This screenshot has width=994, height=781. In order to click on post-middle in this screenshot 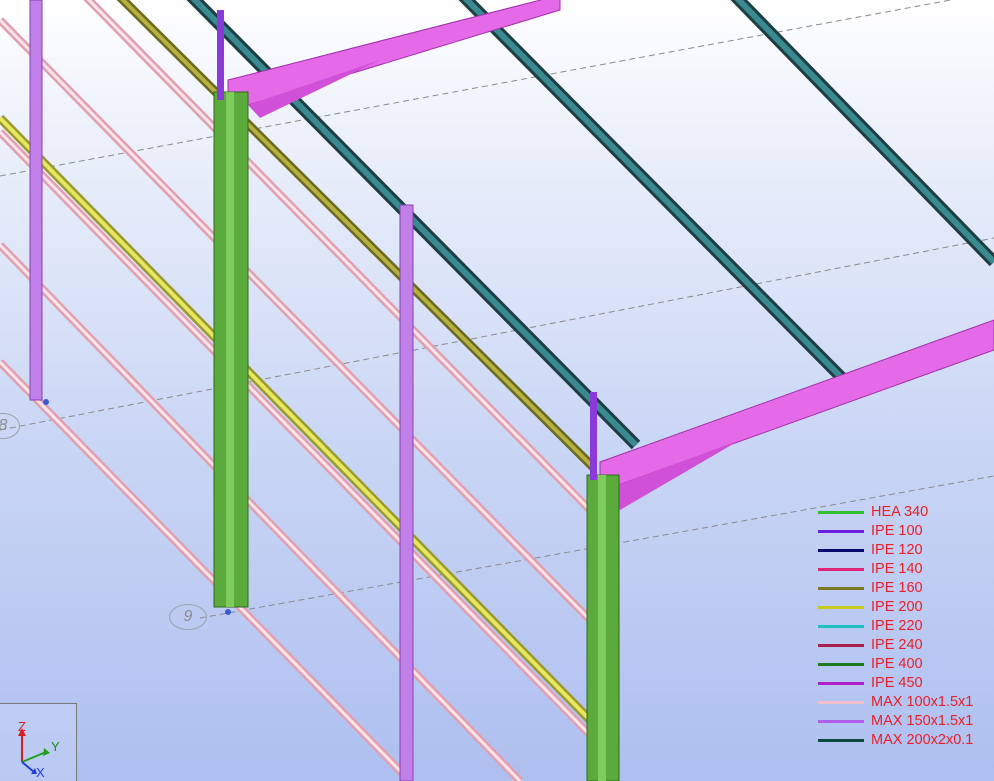, I will do `click(406, 492)`.